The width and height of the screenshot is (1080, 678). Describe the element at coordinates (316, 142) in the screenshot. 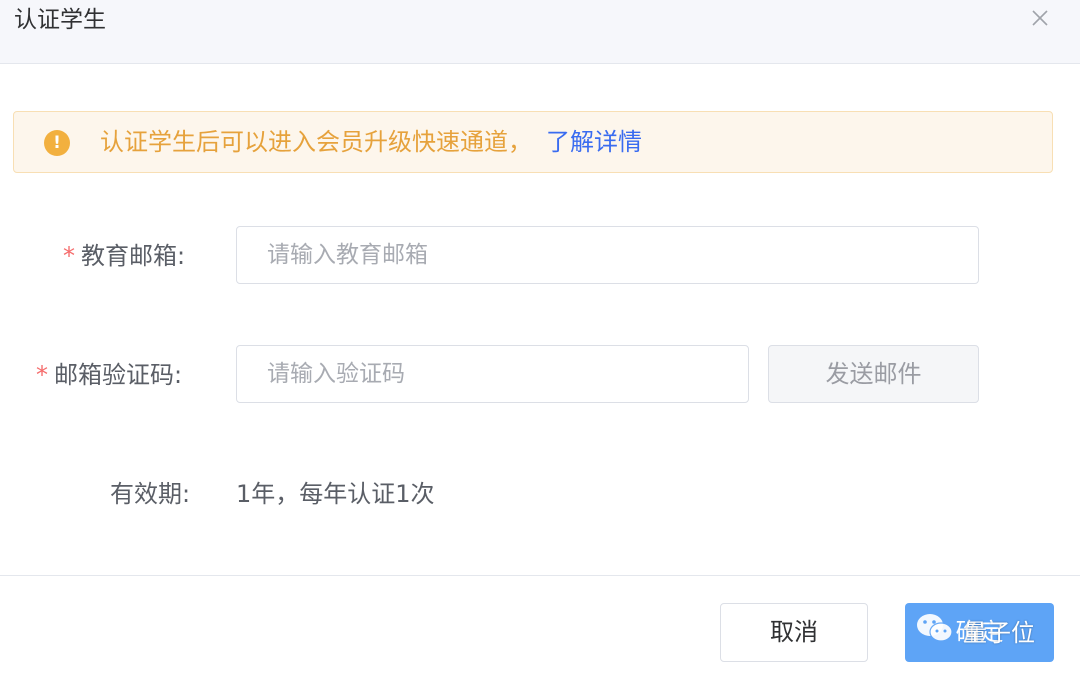

I see `alert-message-text: 认证学生后可以进入会员升级快速通道，` at that location.